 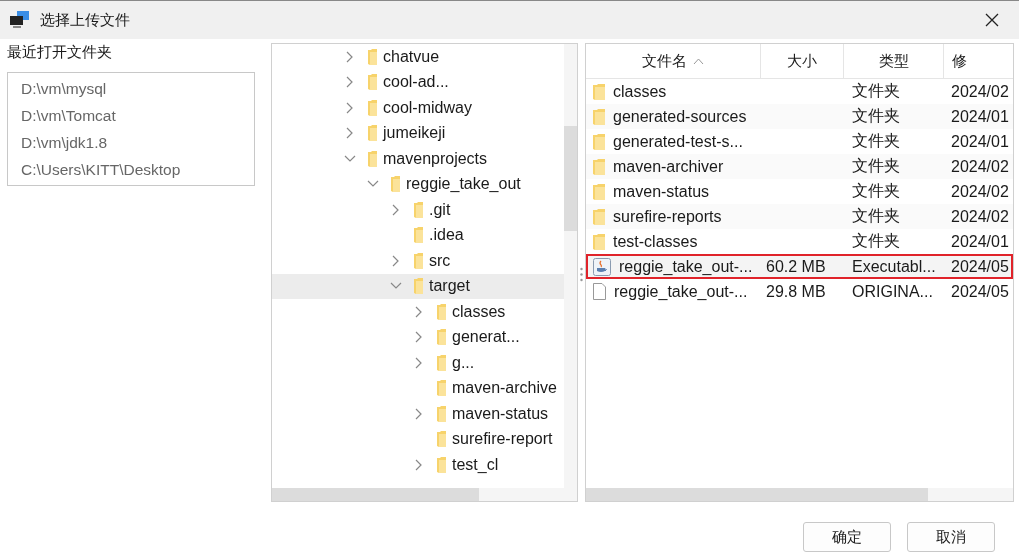 What do you see at coordinates (418, 184) in the screenshot?
I see `tree-item: reggie_take_out` at bounding box center [418, 184].